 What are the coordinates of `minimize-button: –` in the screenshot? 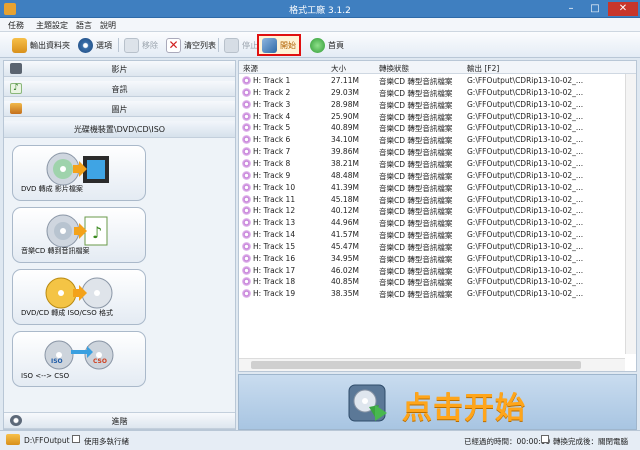 It's located at (571, 9).